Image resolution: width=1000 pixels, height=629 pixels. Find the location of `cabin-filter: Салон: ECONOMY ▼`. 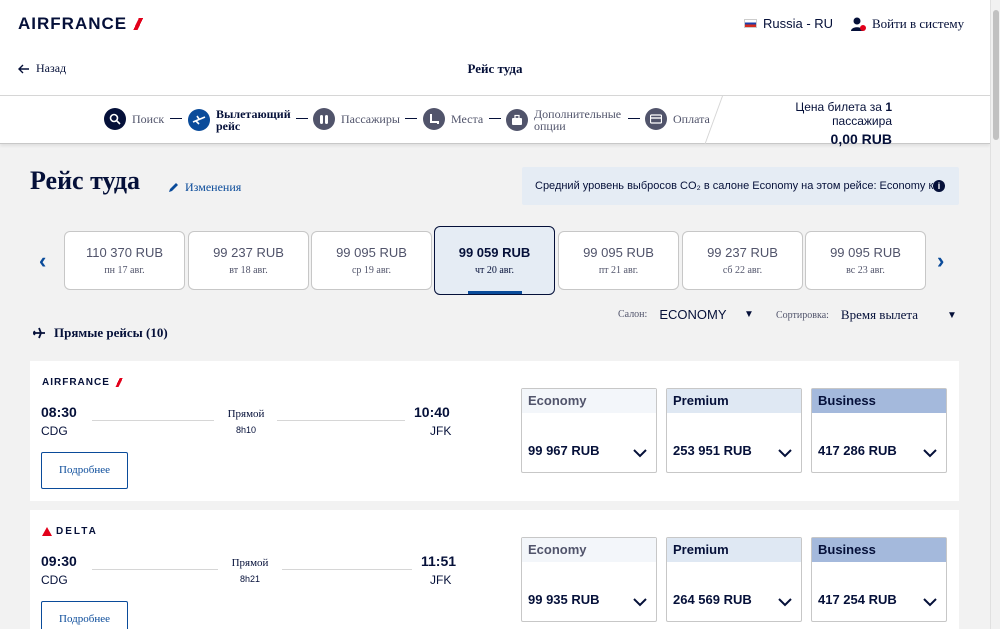

cabin-filter: Салон: ECONOMY ▼ is located at coordinates (686, 314).